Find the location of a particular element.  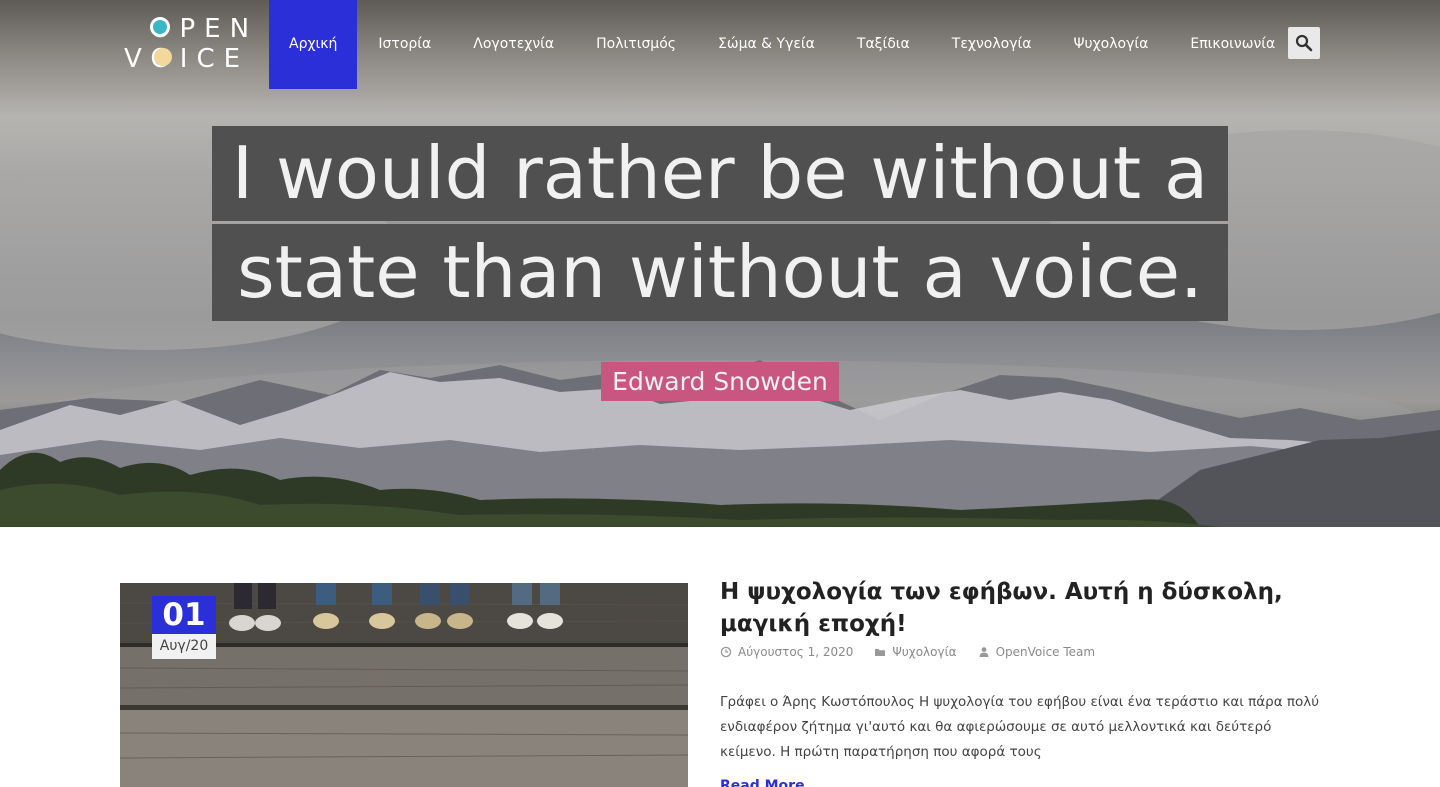

quote-line-2: state than without a voice. is located at coordinates (720, 272).